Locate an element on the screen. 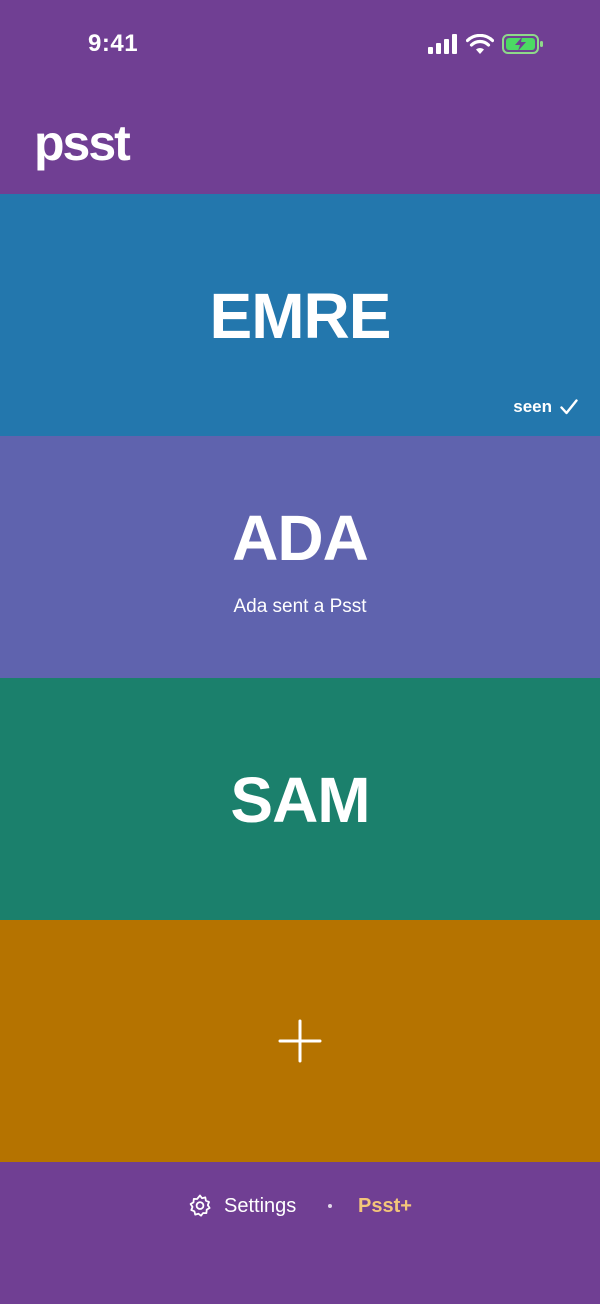  wifi-icon is located at coordinates (480, 44).